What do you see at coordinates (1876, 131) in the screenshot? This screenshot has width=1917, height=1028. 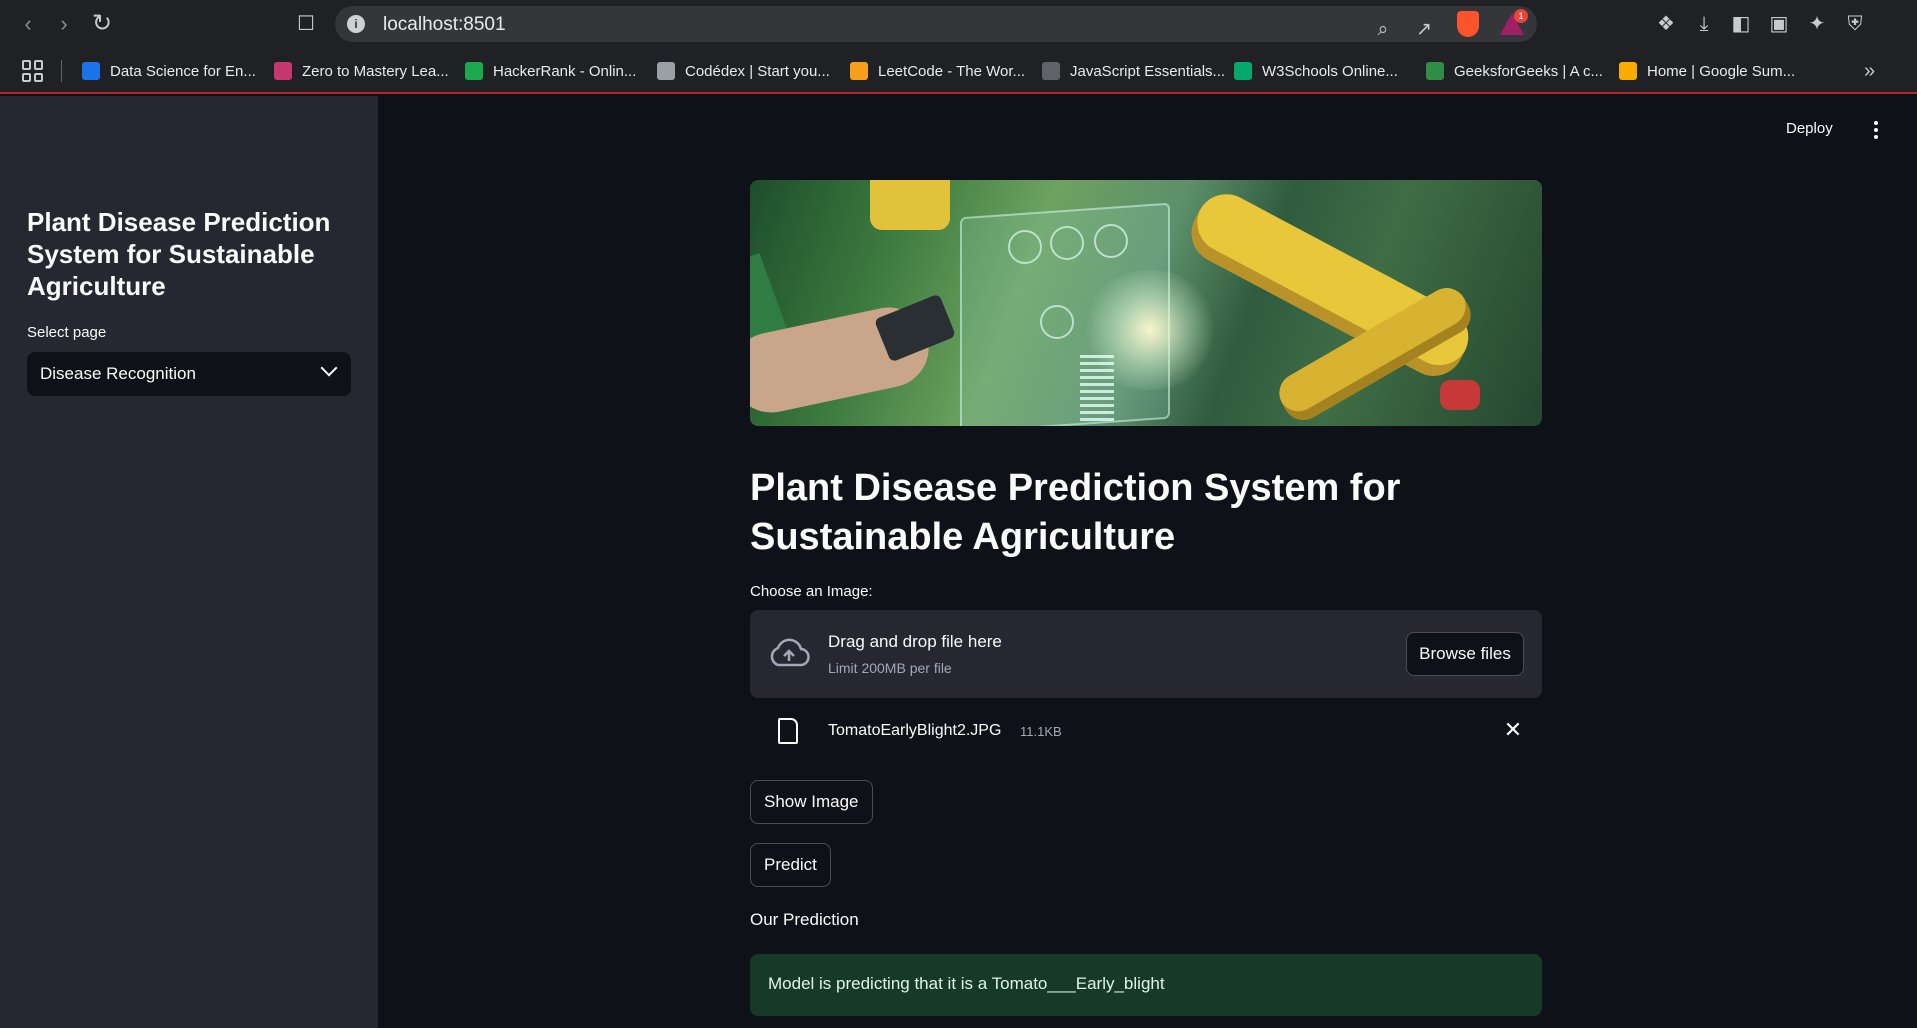 I see `main-menu-icon` at bounding box center [1876, 131].